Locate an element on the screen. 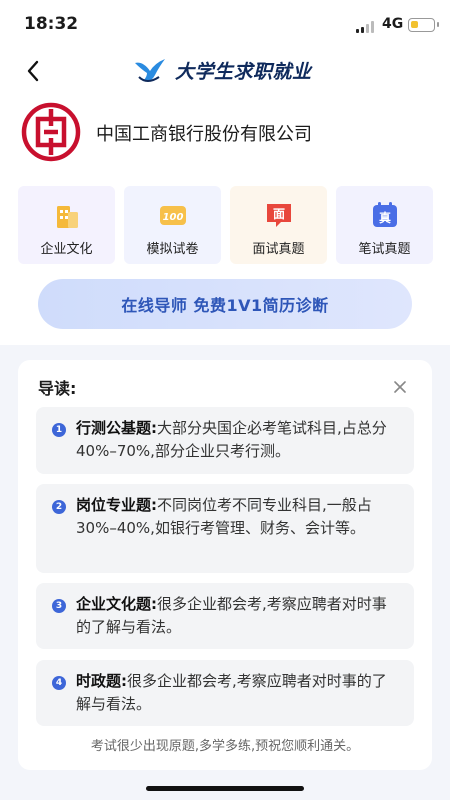 Image resolution: width=450 pixels, height=800 pixels. guide-item: 3 企业文化题:很多企业都会考,考察应聘者对时事的了解与看法。 is located at coordinates (225, 616).